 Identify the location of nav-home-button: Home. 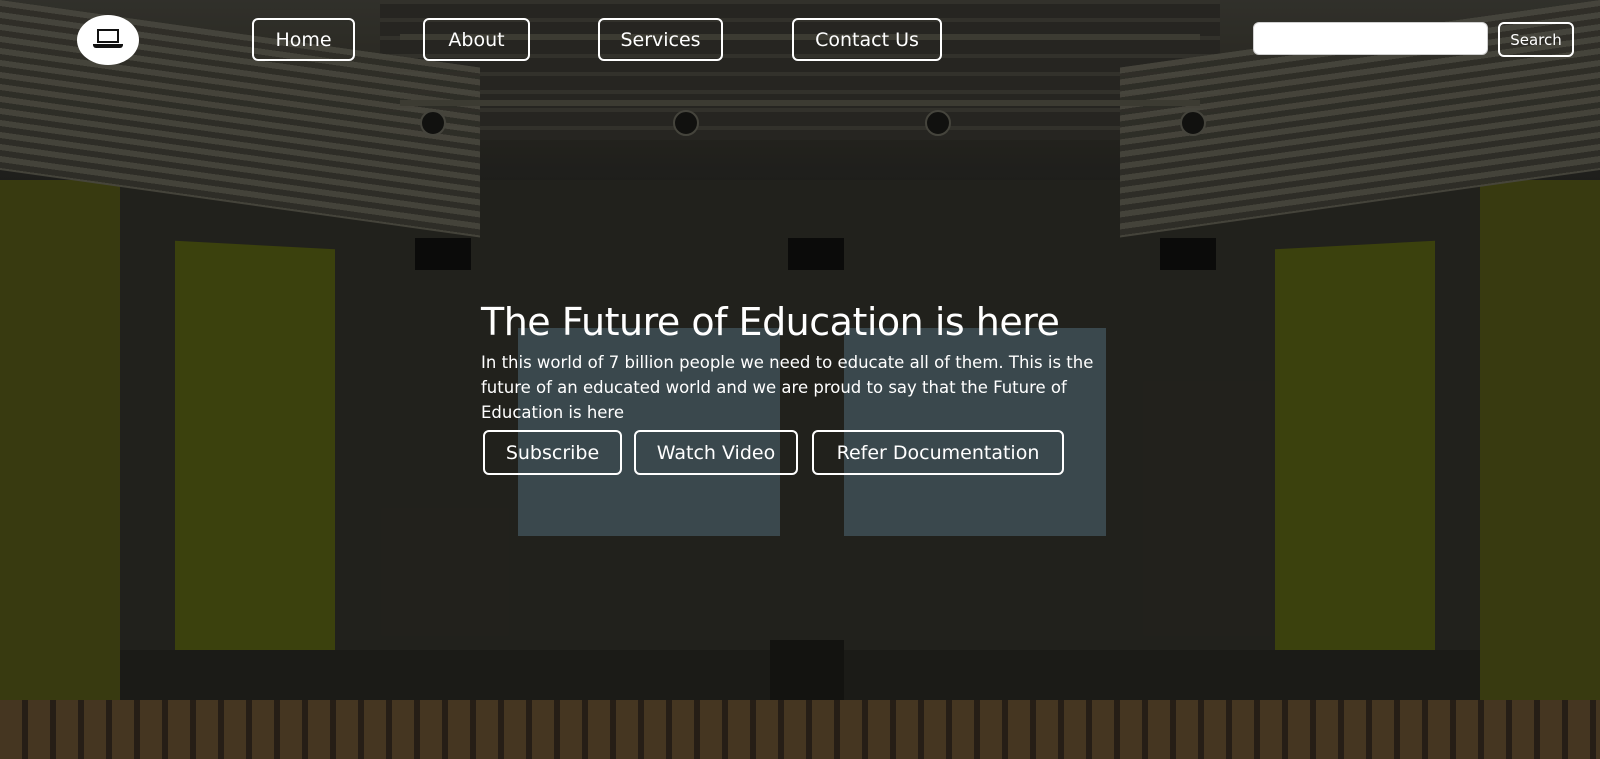
(303, 39).